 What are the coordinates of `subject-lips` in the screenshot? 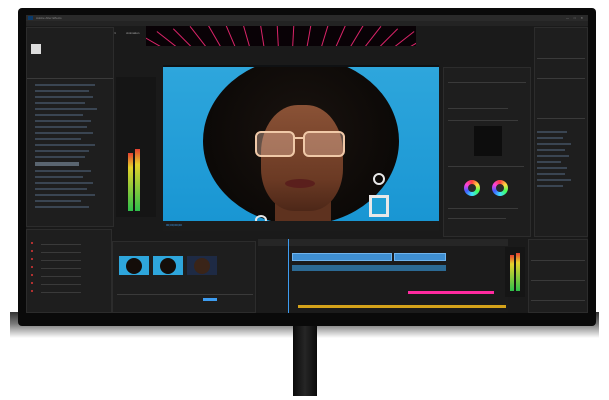 It's located at (300, 183).